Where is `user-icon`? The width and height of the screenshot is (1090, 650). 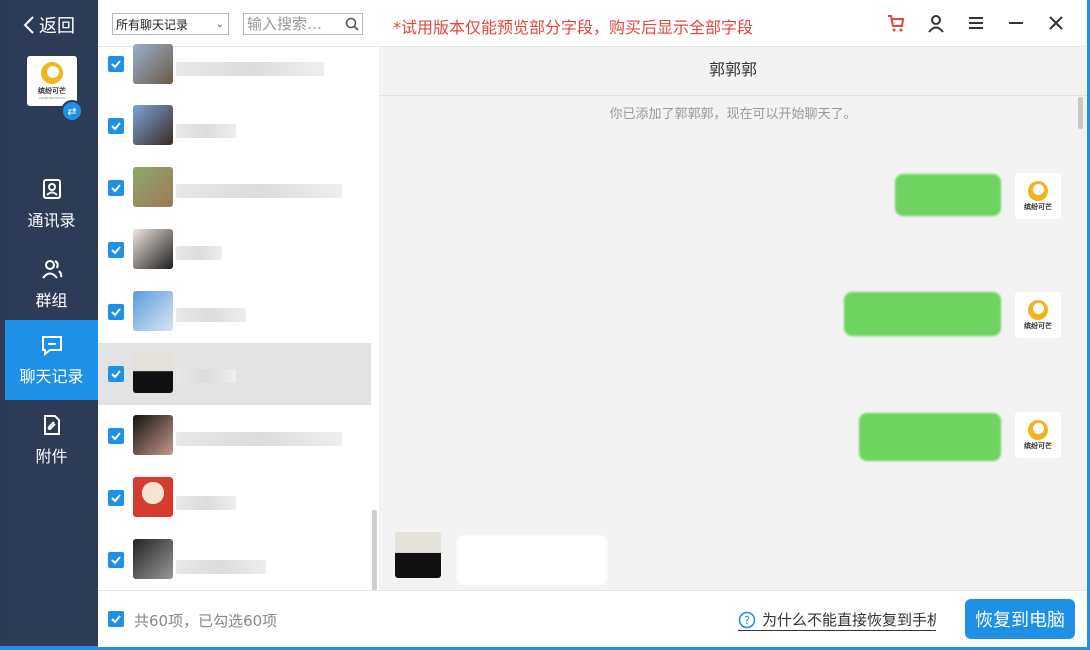
user-icon is located at coordinates (936, 23).